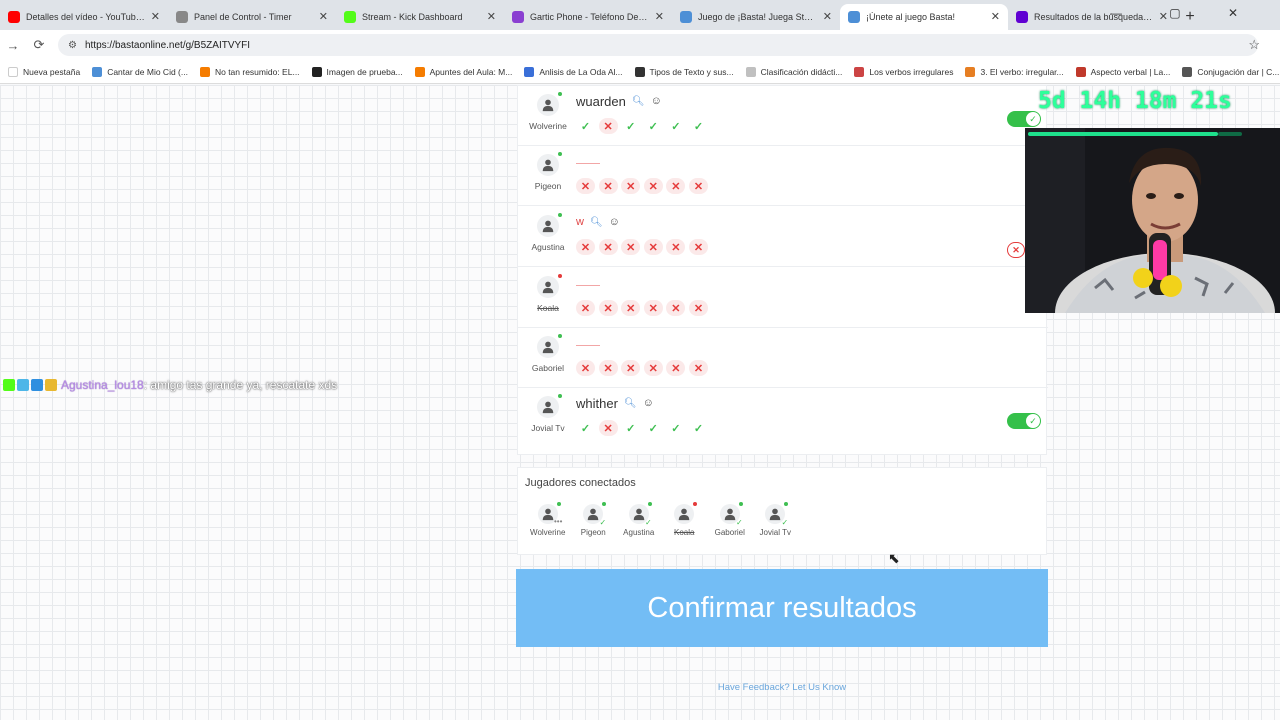 This screenshot has height=720, width=1280. What do you see at coordinates (1185, 13) in the screenshot?
I see `window-controls: — ▢ ✕` at bounding box center [1185, 13].